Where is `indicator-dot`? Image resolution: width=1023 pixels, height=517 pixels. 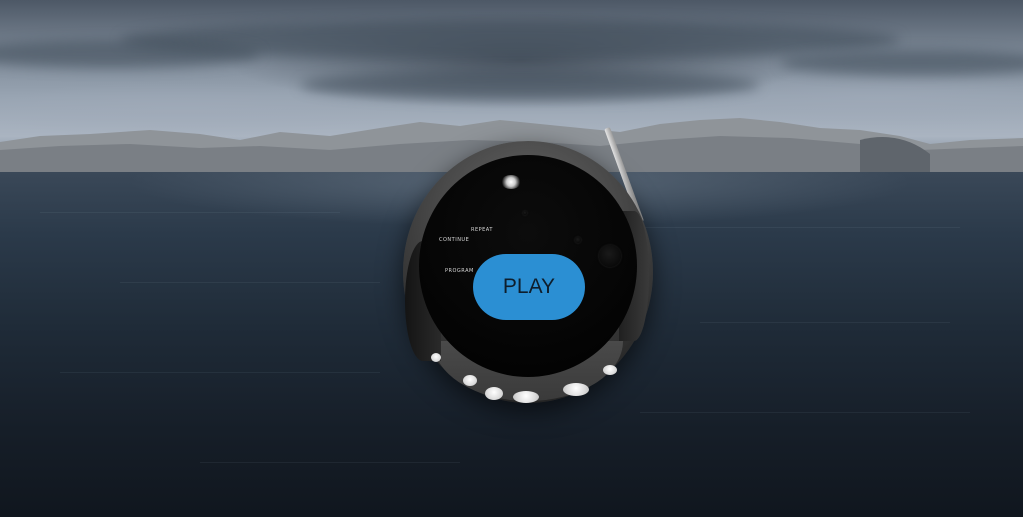
indicator-dot is located at coordinates (525, 213).